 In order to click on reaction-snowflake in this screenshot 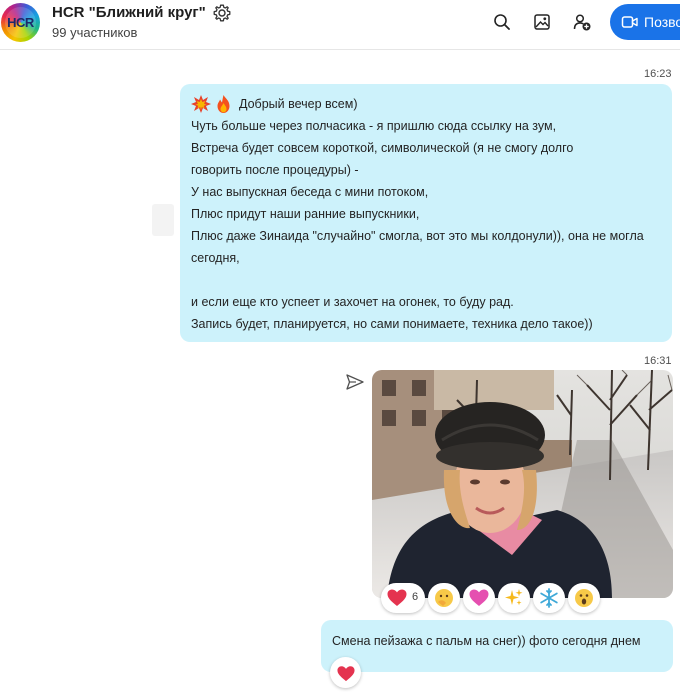, I will do `click(549, 598)`.